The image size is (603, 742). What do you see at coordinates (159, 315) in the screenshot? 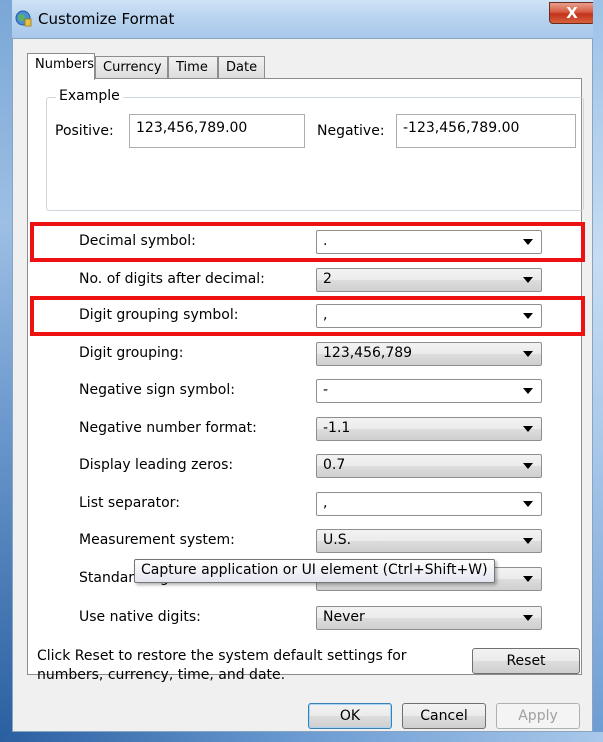
I see `digit-grouping-symbol-label: Digit grouping symbol:` at bounding box center [159, 315].